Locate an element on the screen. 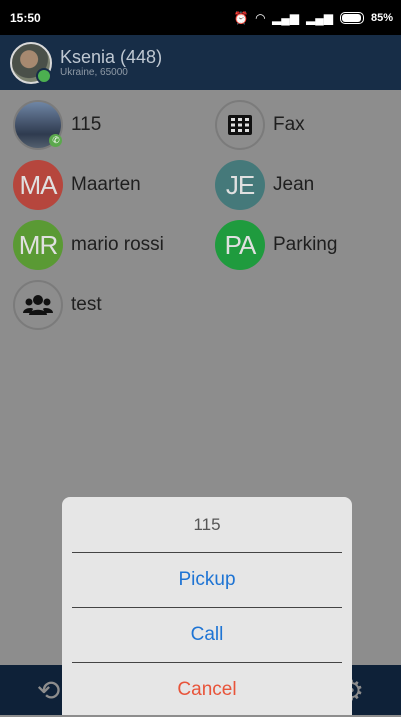 Image resolution: width=401 pixels, height=717 pixels. status-time: 15:50 is located at coordinates (25, 17).